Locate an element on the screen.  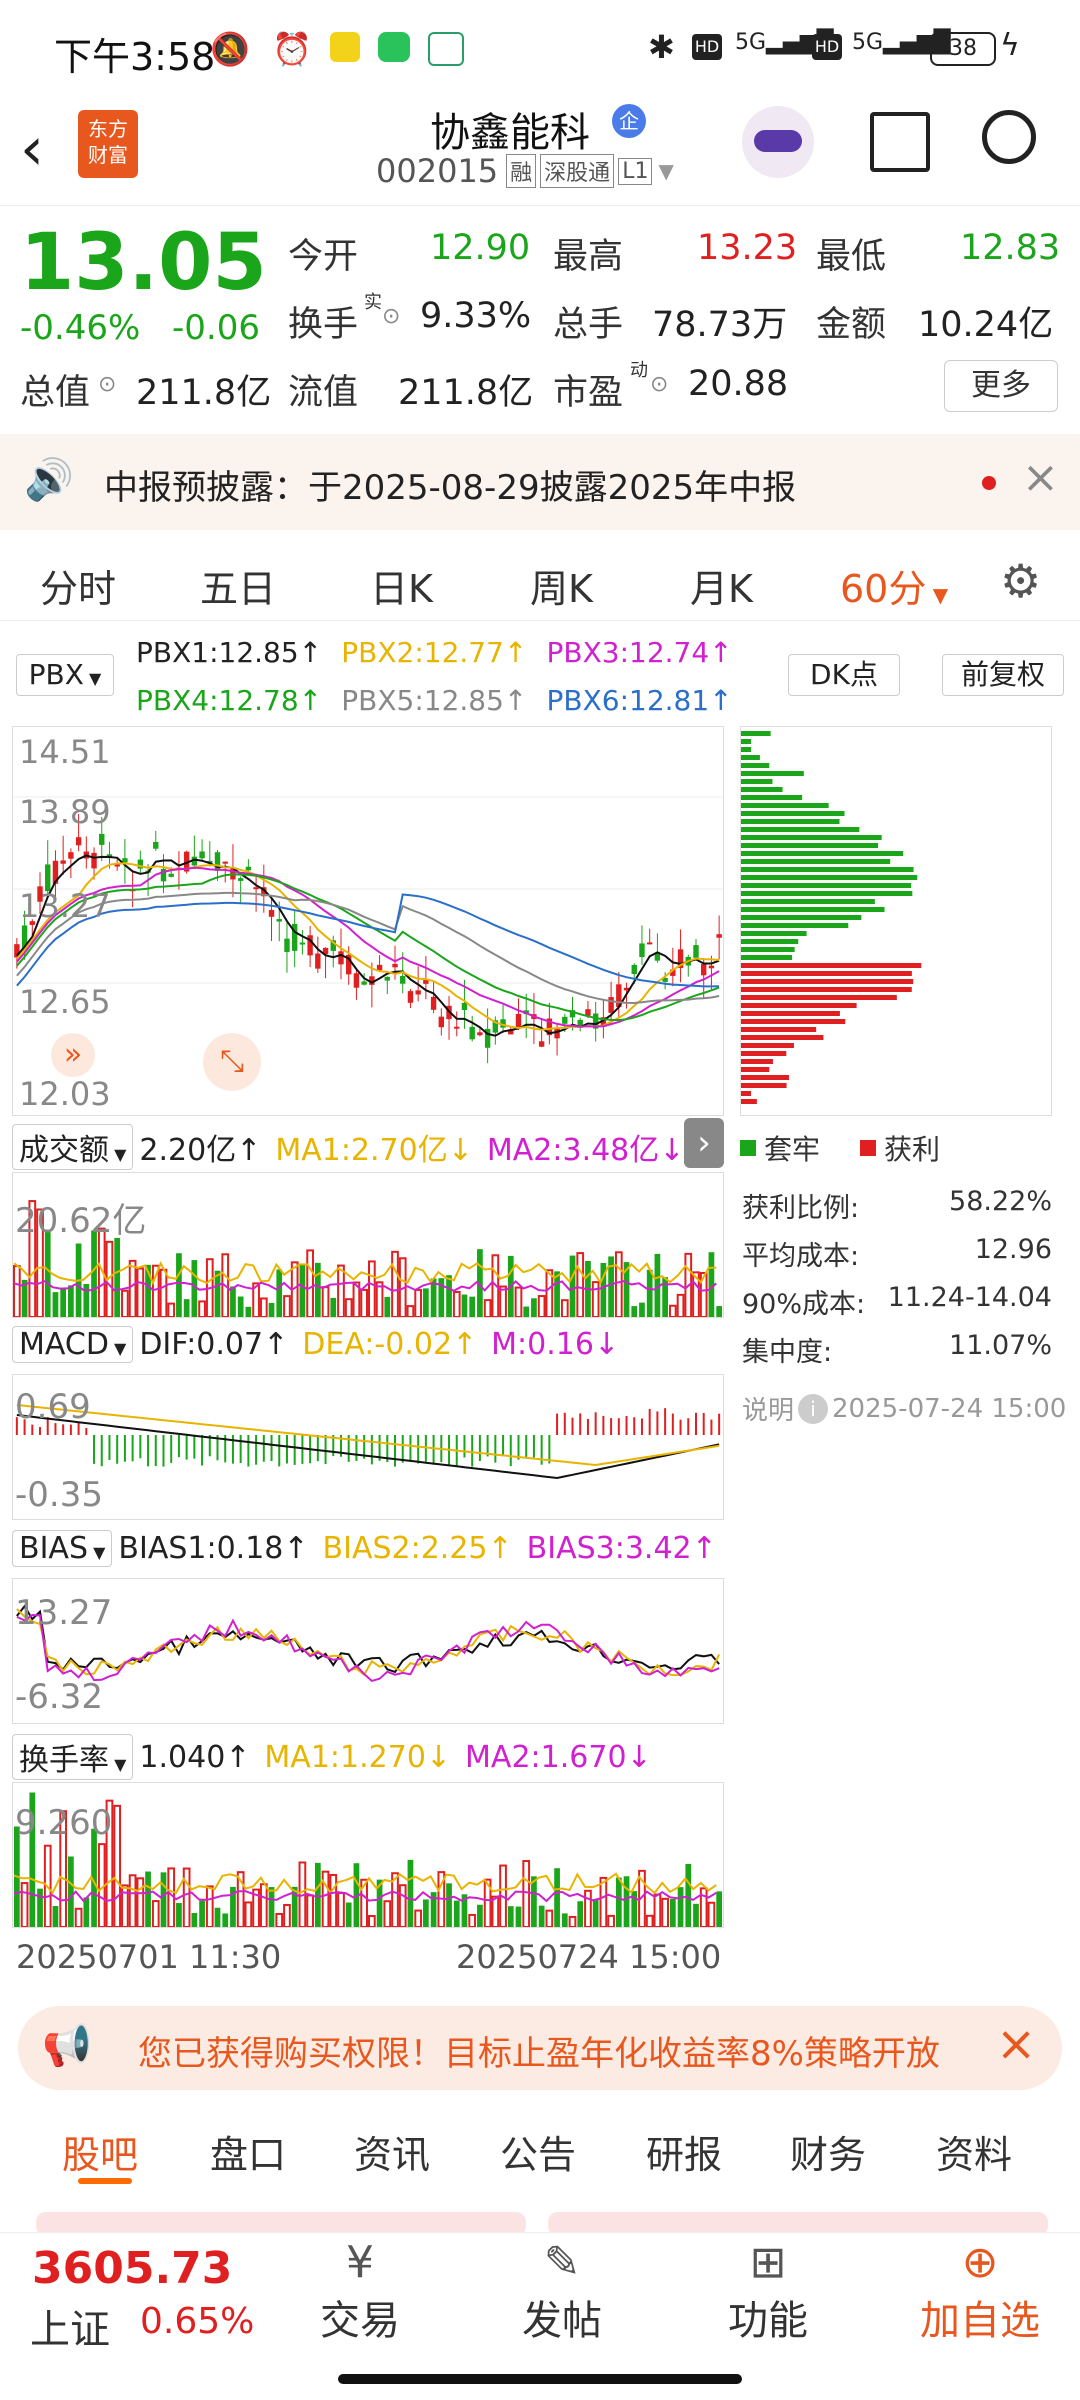
macd-chart: 0.69 -0.35 is located at coordinates (368, 1447).